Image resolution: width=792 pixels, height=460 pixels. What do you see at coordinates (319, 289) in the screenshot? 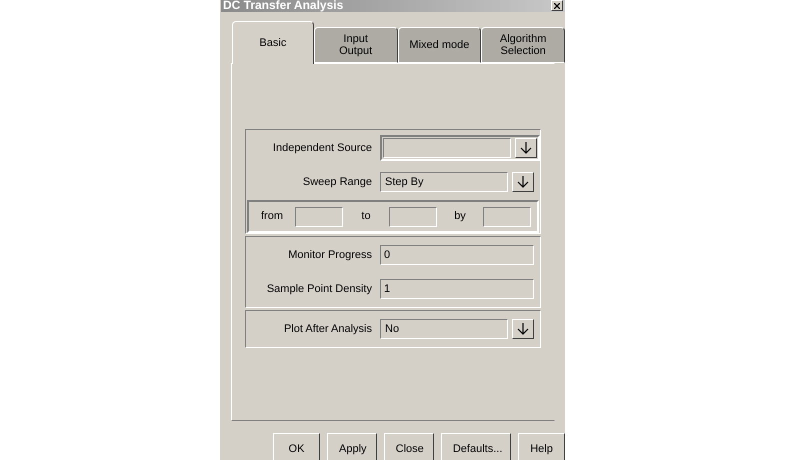
I see `field-label: Sample Point Density` at bounding box center [319, 289].